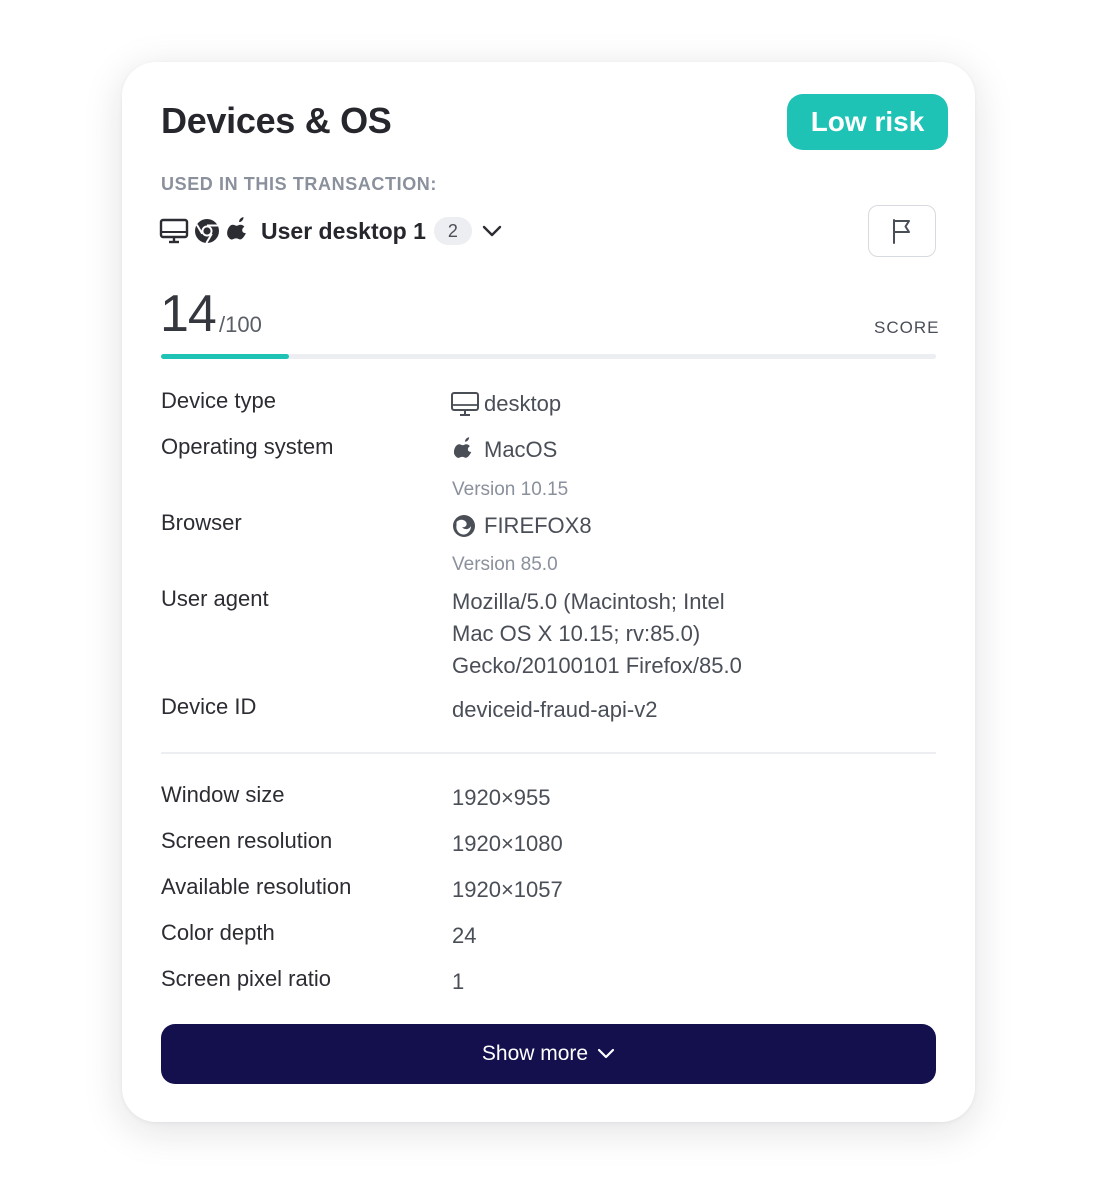 The image size is (1097, 1183). Describe the element at coordinates (538, 525) in the screenshot. I see `browser-value: FIREFOX8` at that location.